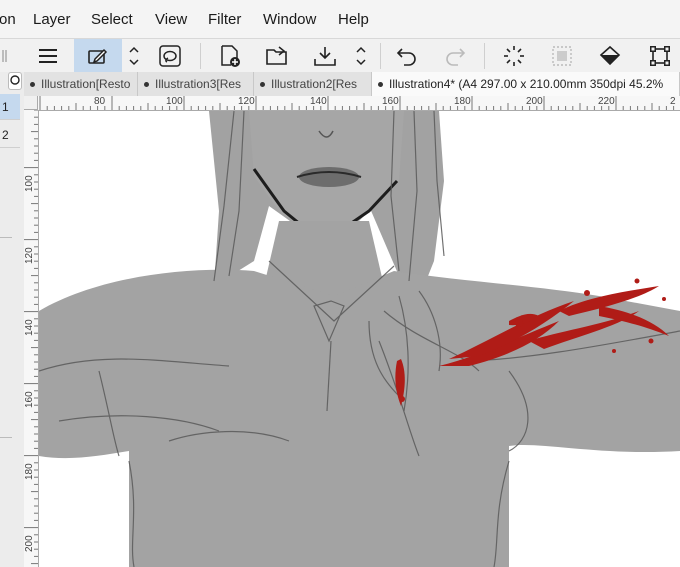  Describe the element at coordinates (12, 319) in the screenshot. I see `left-panel: 1 2` at that location.